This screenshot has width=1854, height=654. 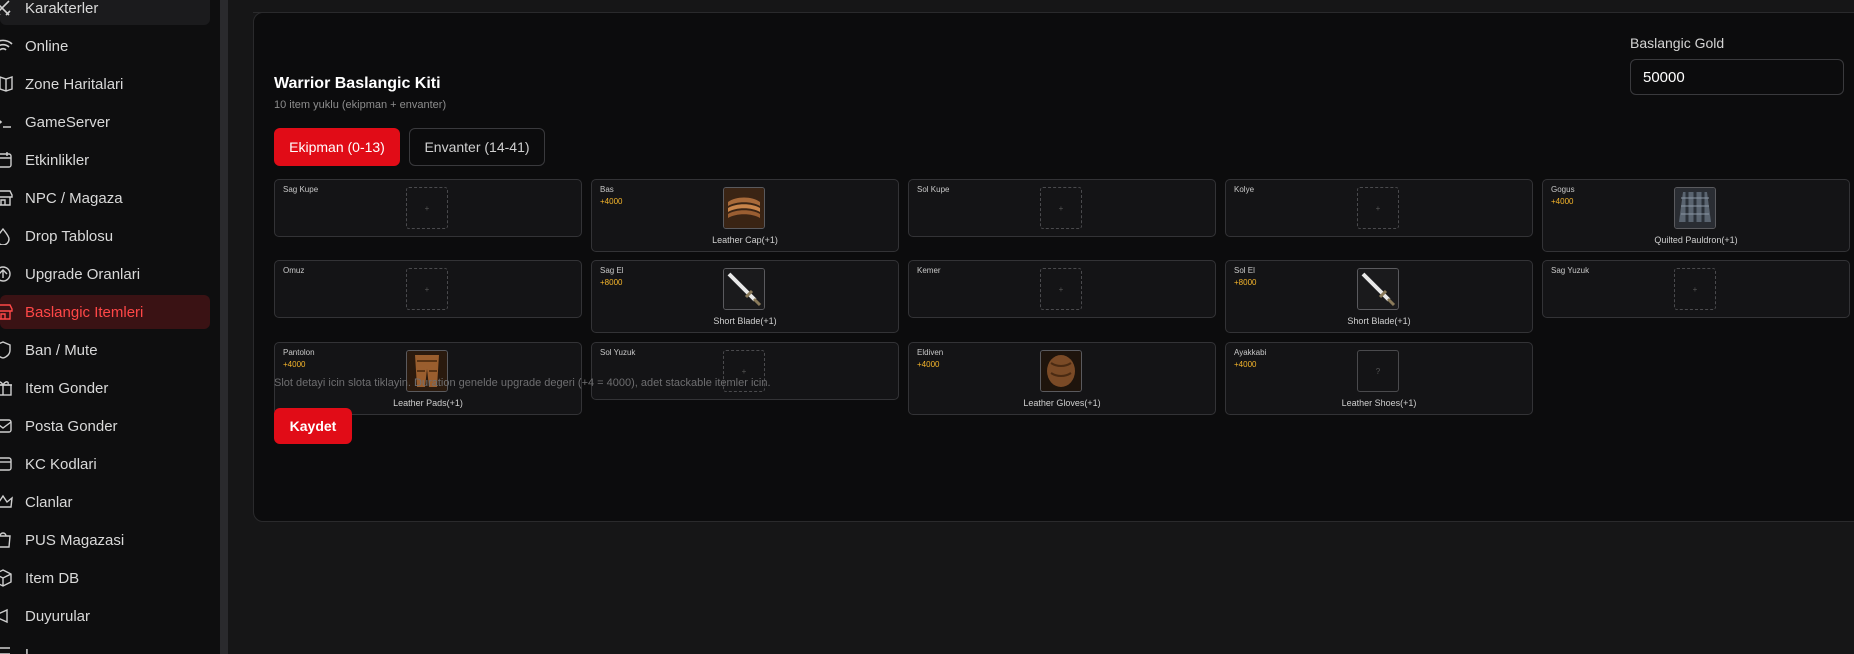 What do you see at coordinates (428, 403) in the screenshot?
I see `item-name: Leather Pads(+1)` at bounding box center [428, 403].